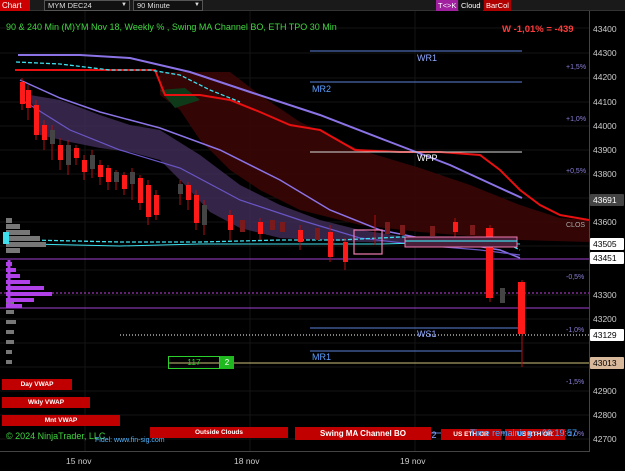  I want to click on day-vwap-button: Day VWAP, so click(37, 384).